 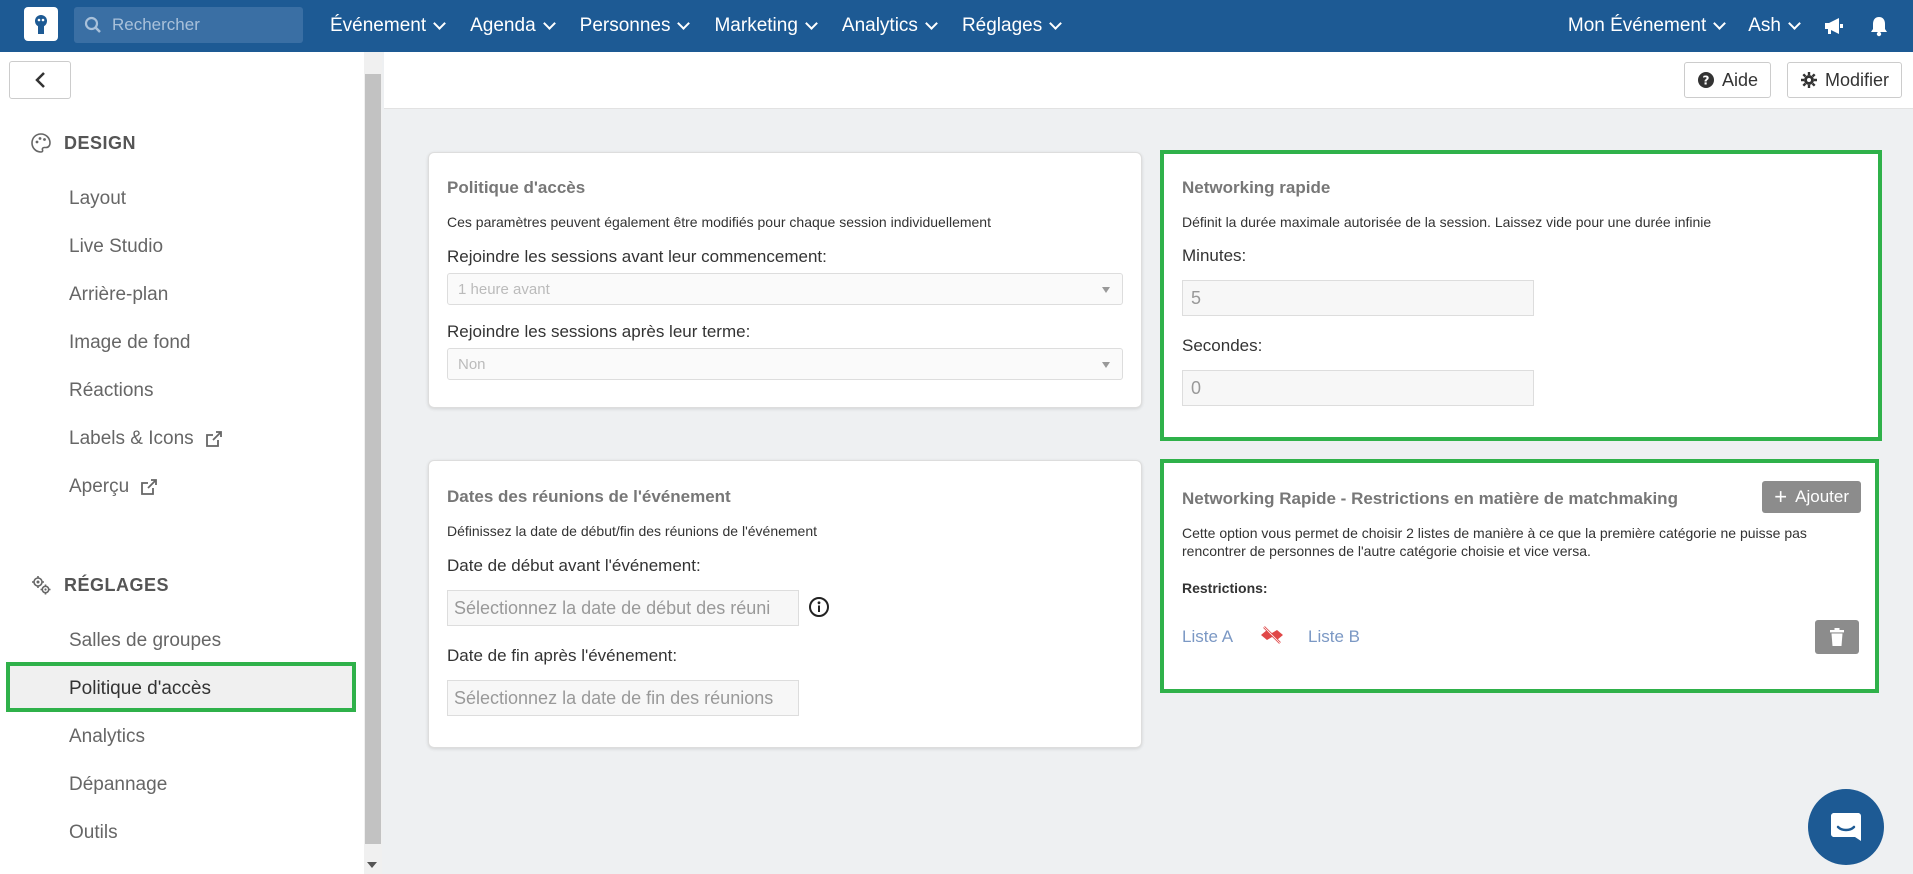 I want to click on input-value: 5, so click(x=1196, y=297).